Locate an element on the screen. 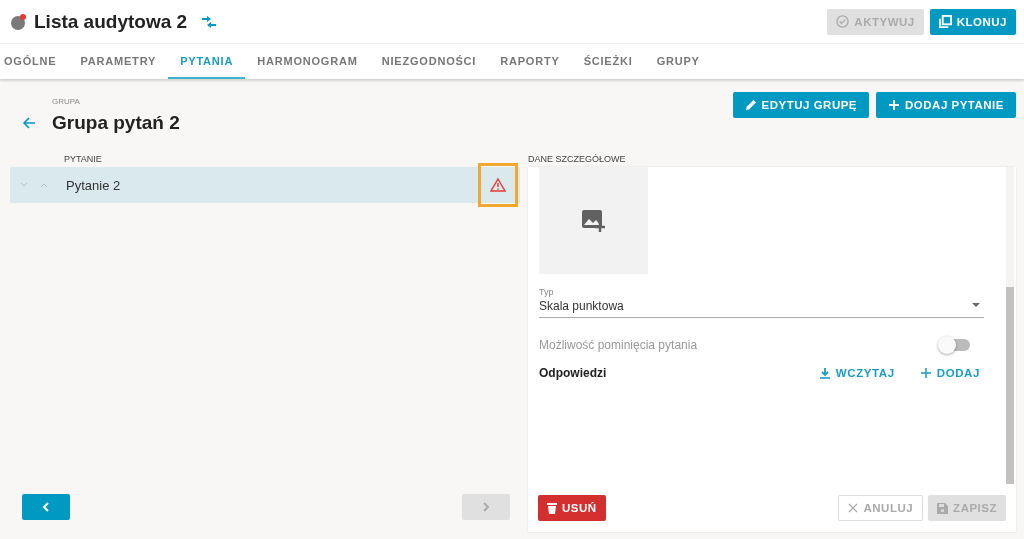 Image resolution: width=1024 pixels, height=539 pixels. chevron-right-icon is located at coordinates (486, 507).